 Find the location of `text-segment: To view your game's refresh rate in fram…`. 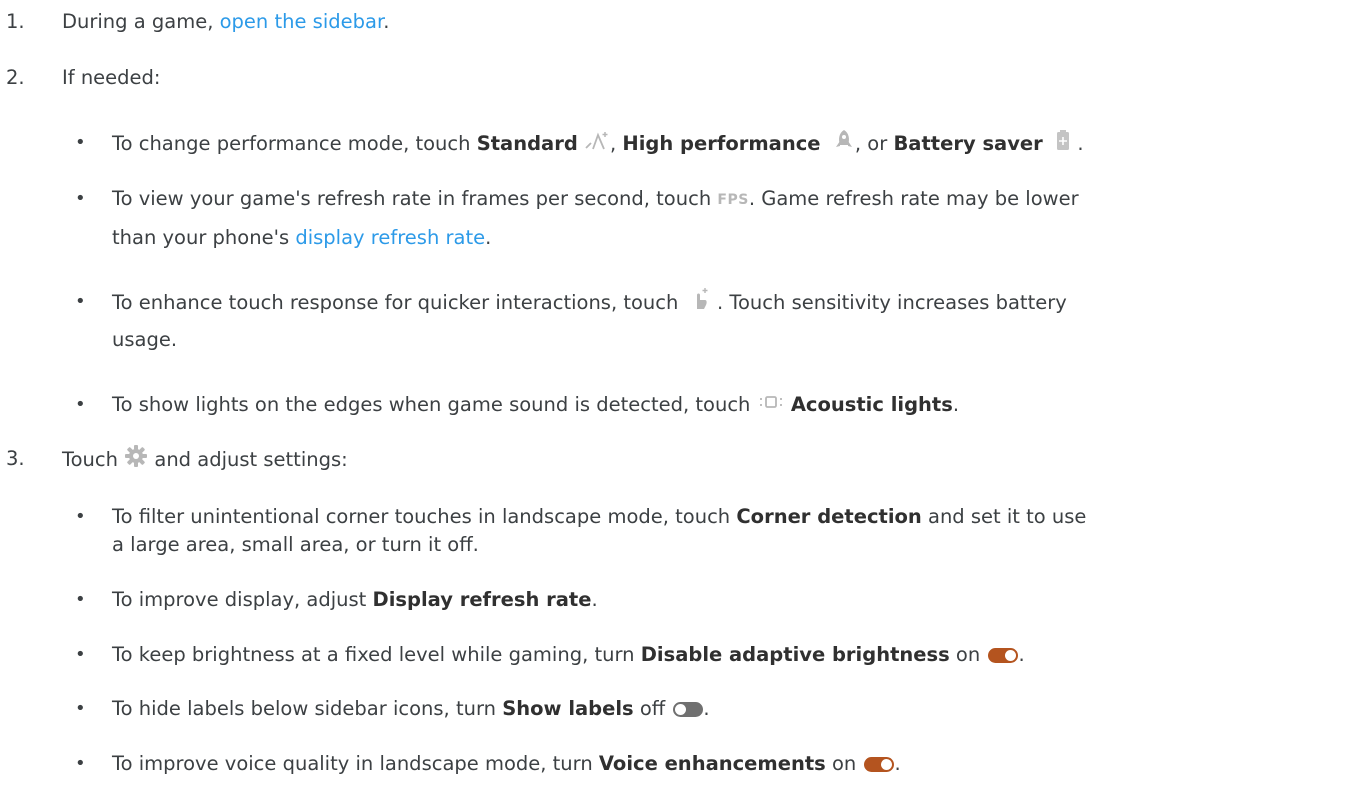

text-segment: To view your game's refresh rate in fram… is located at coordinates (412, 198).